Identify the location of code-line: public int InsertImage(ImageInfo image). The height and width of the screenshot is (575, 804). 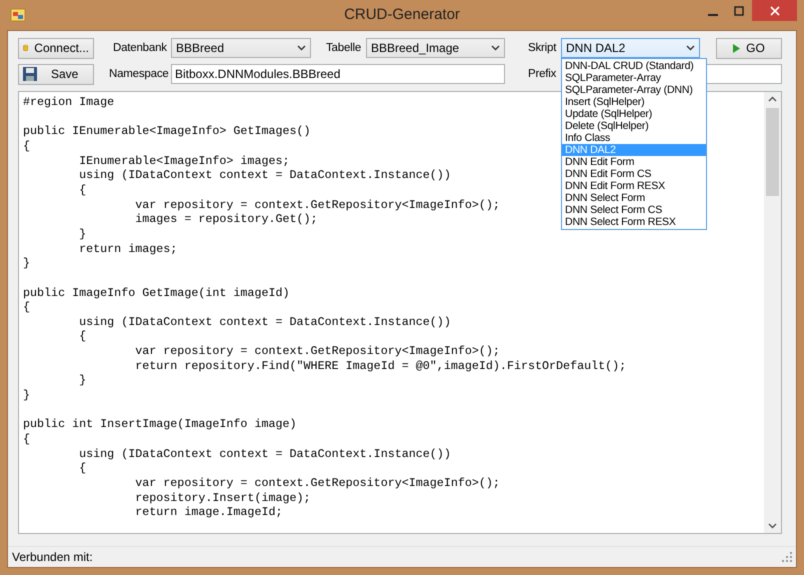
(160, 424).